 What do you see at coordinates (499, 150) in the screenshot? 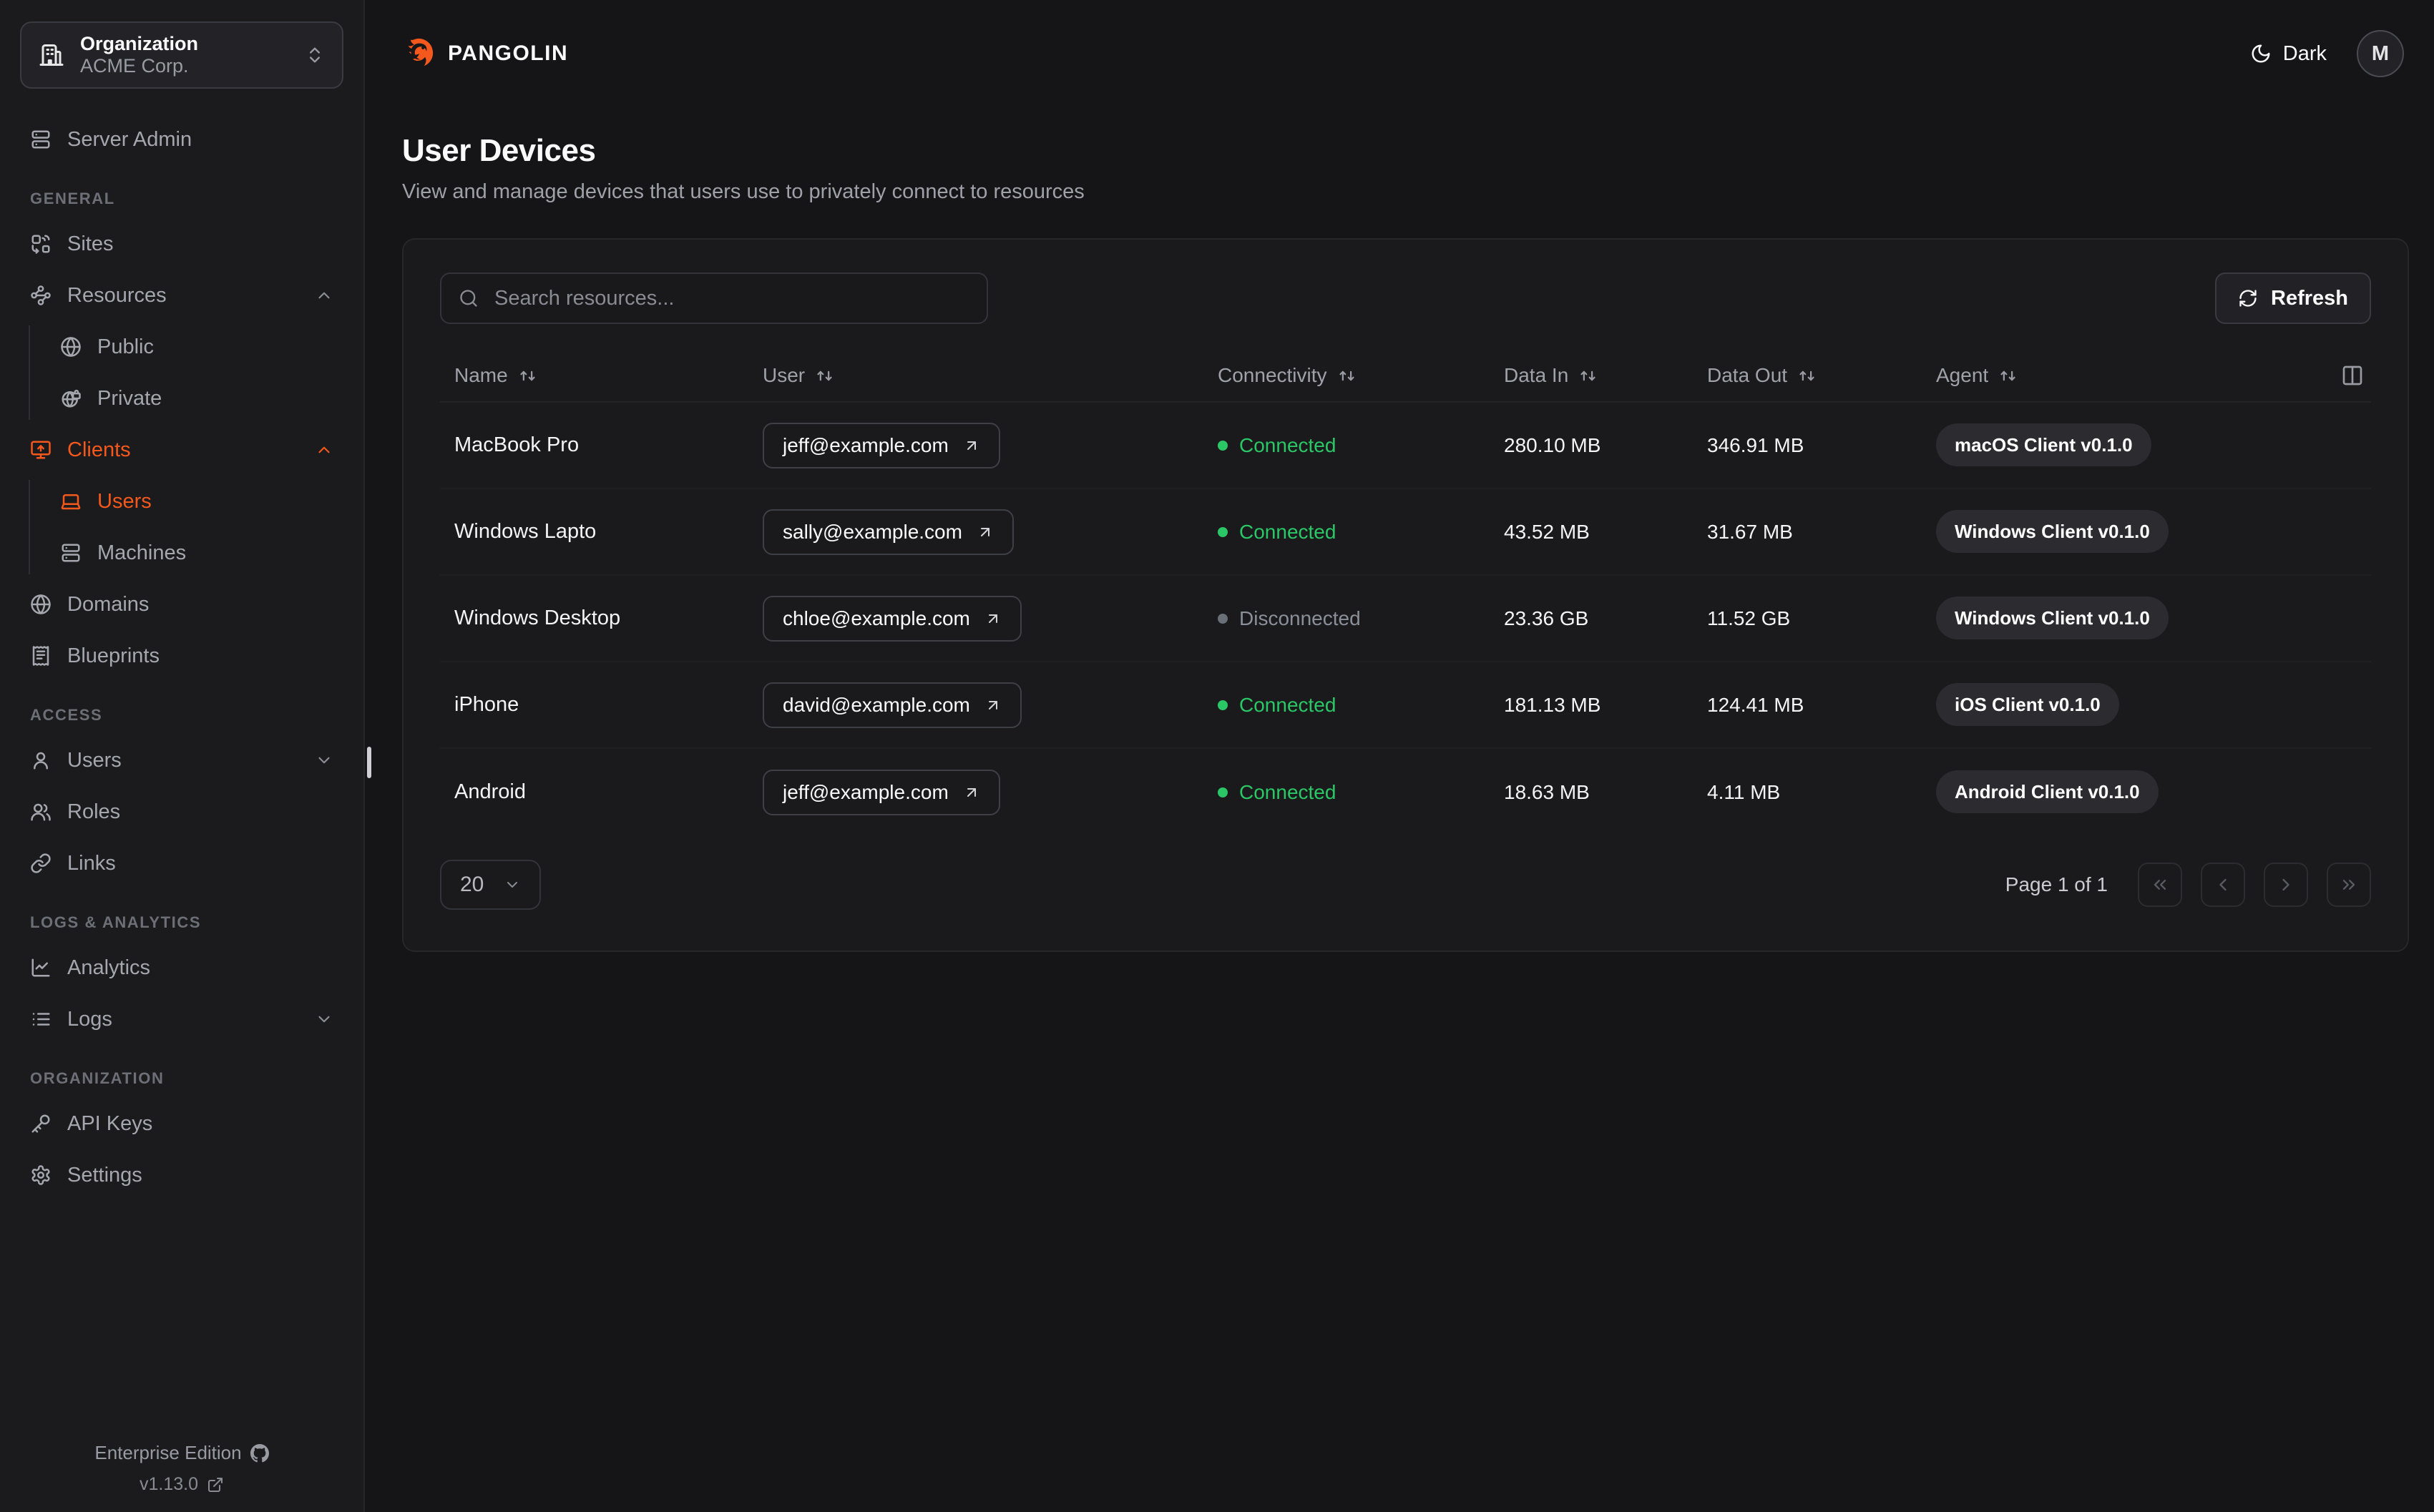
I see `page-title: User Devices` at bounding box center [499, 150].